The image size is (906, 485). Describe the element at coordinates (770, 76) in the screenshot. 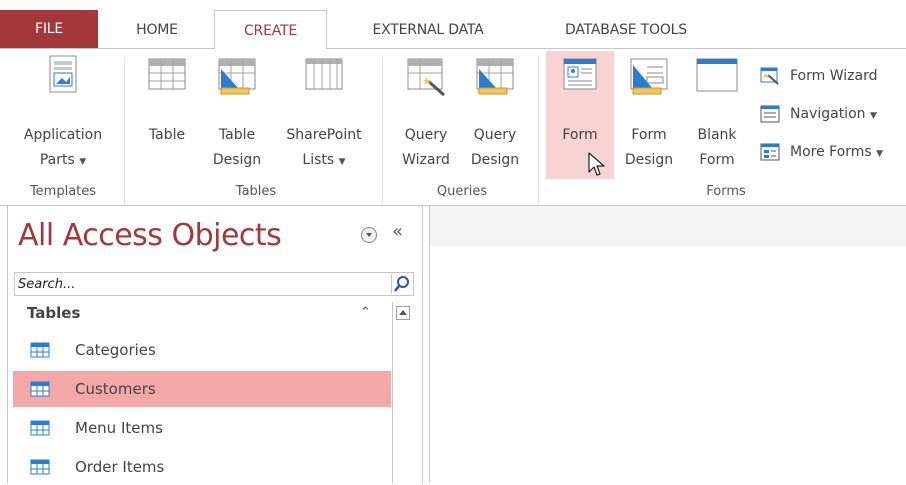

I see `form-wizard-icon` at that location.